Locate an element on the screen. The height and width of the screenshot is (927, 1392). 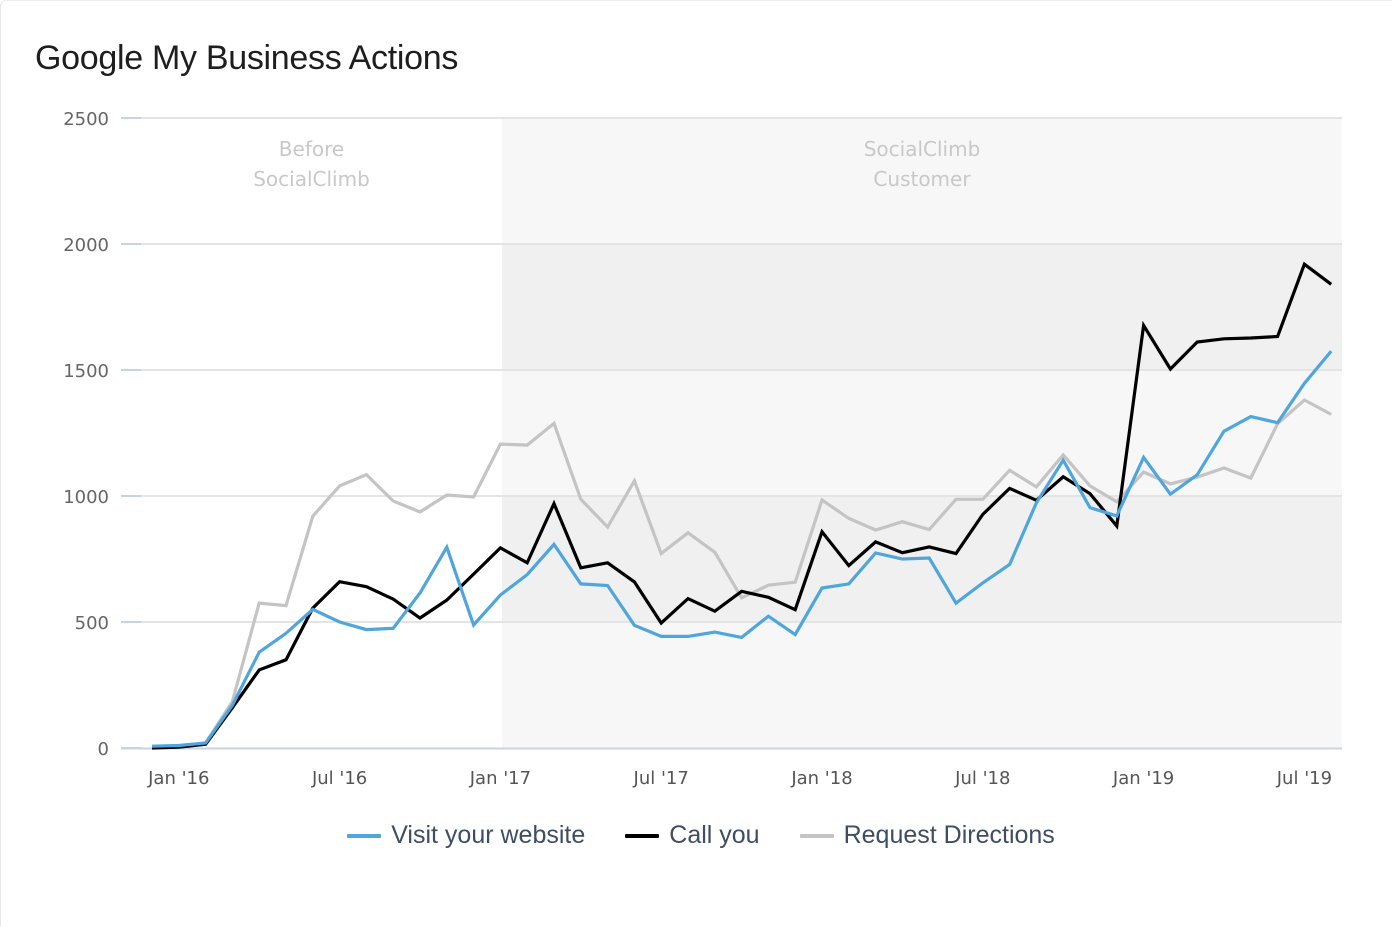
y-tick-label: 0 is located at coordinates (103, 749).